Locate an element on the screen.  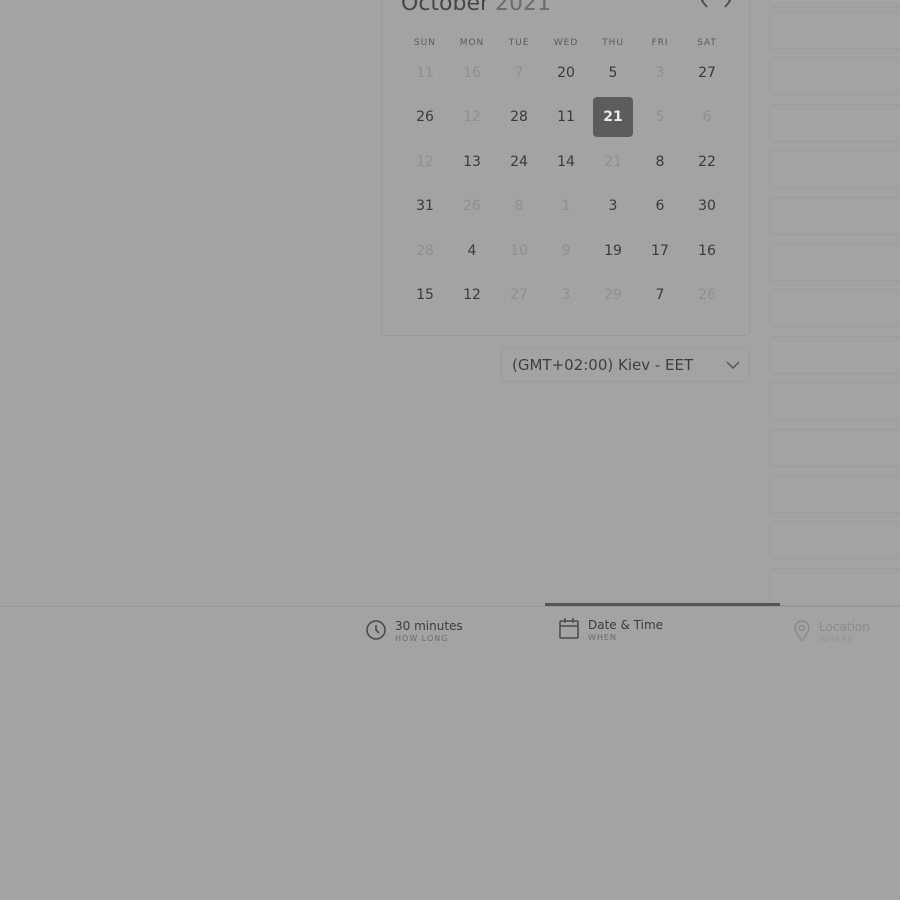
step-location: Location WHERE is located at coordinates (831, 633).